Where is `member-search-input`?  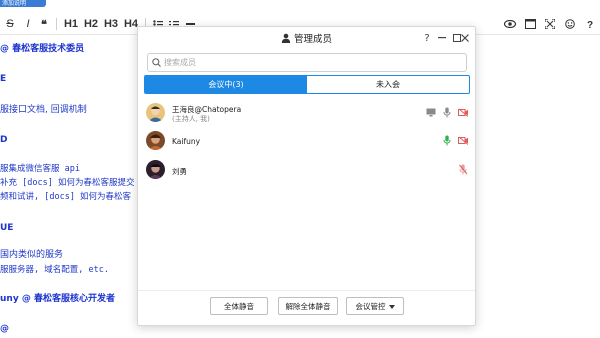 member-search-input is located at coordinates (309, 62).